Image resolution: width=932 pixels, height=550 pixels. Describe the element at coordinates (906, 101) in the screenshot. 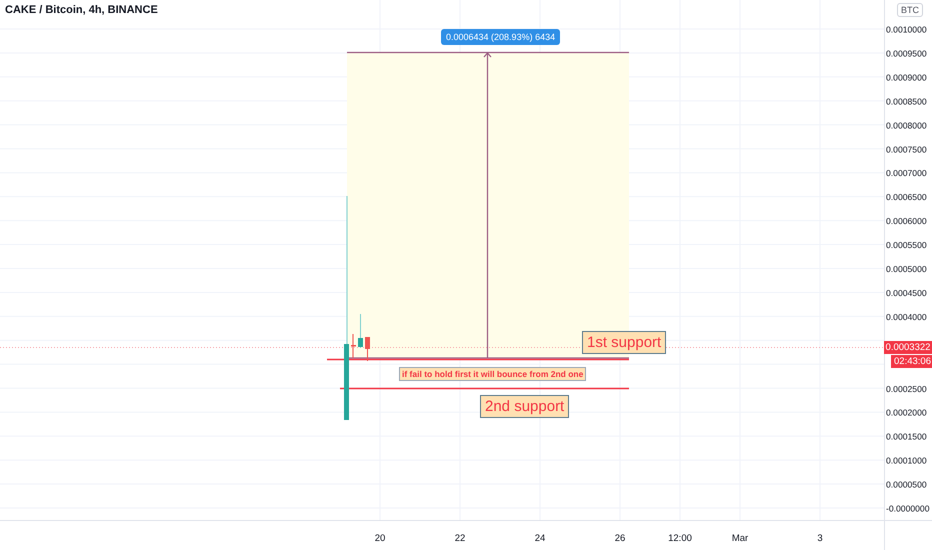

I see `price-tick: 0.0008500` at that location.